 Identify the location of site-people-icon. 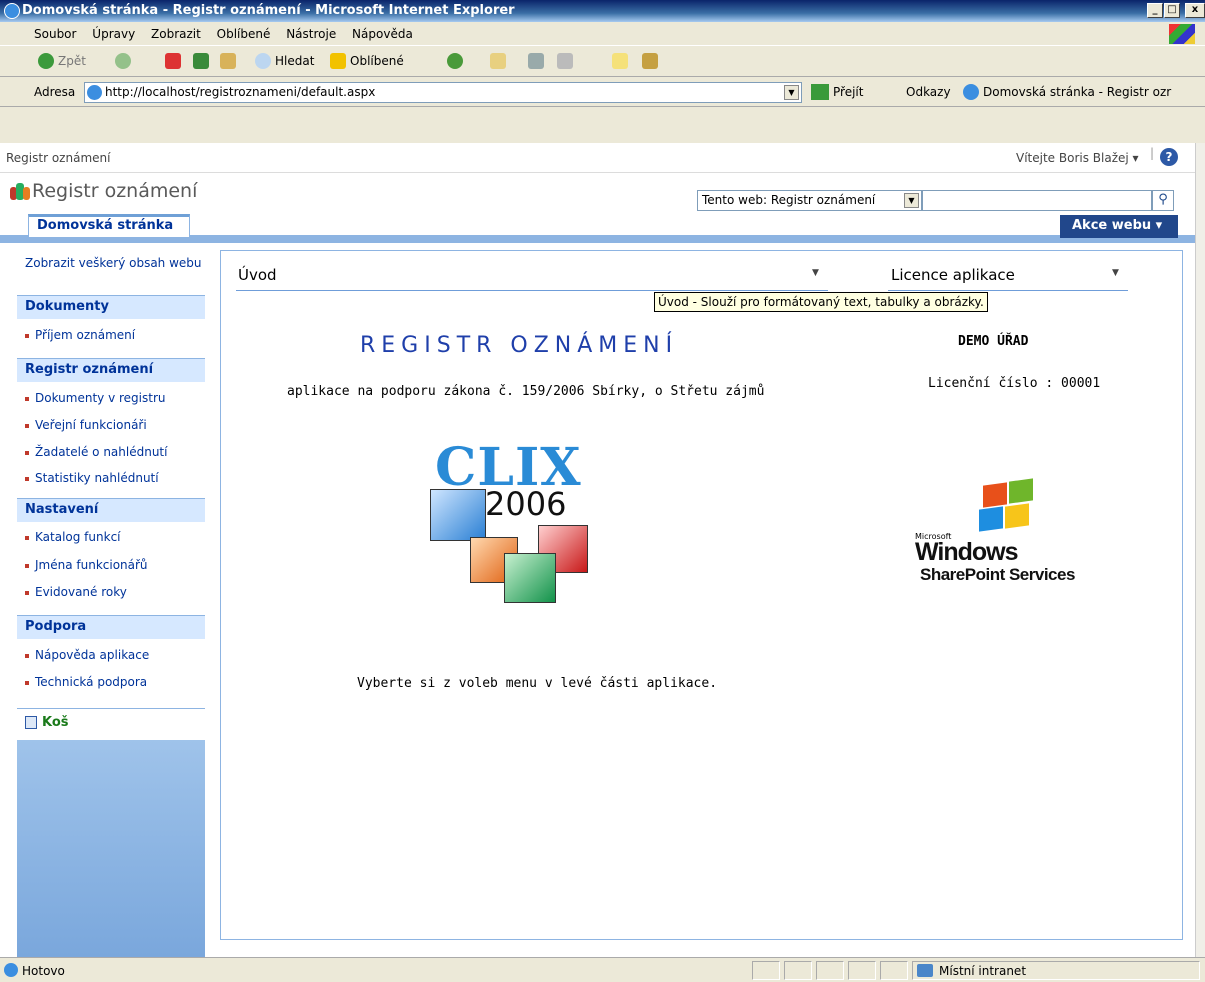
(20, 192).